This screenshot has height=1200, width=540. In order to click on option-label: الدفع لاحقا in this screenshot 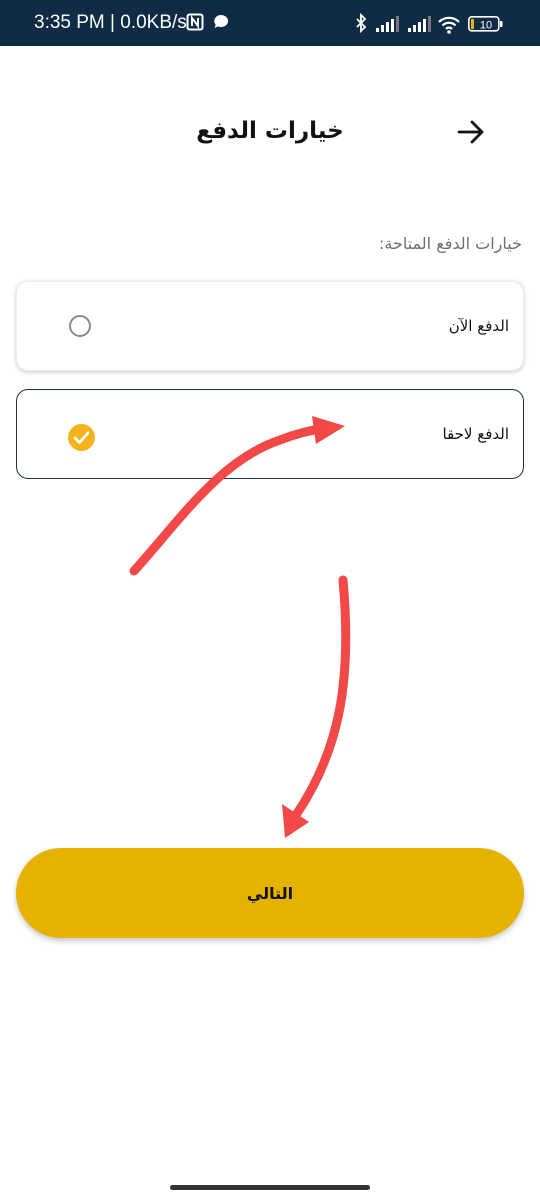, I will do `click(475, 434)`.